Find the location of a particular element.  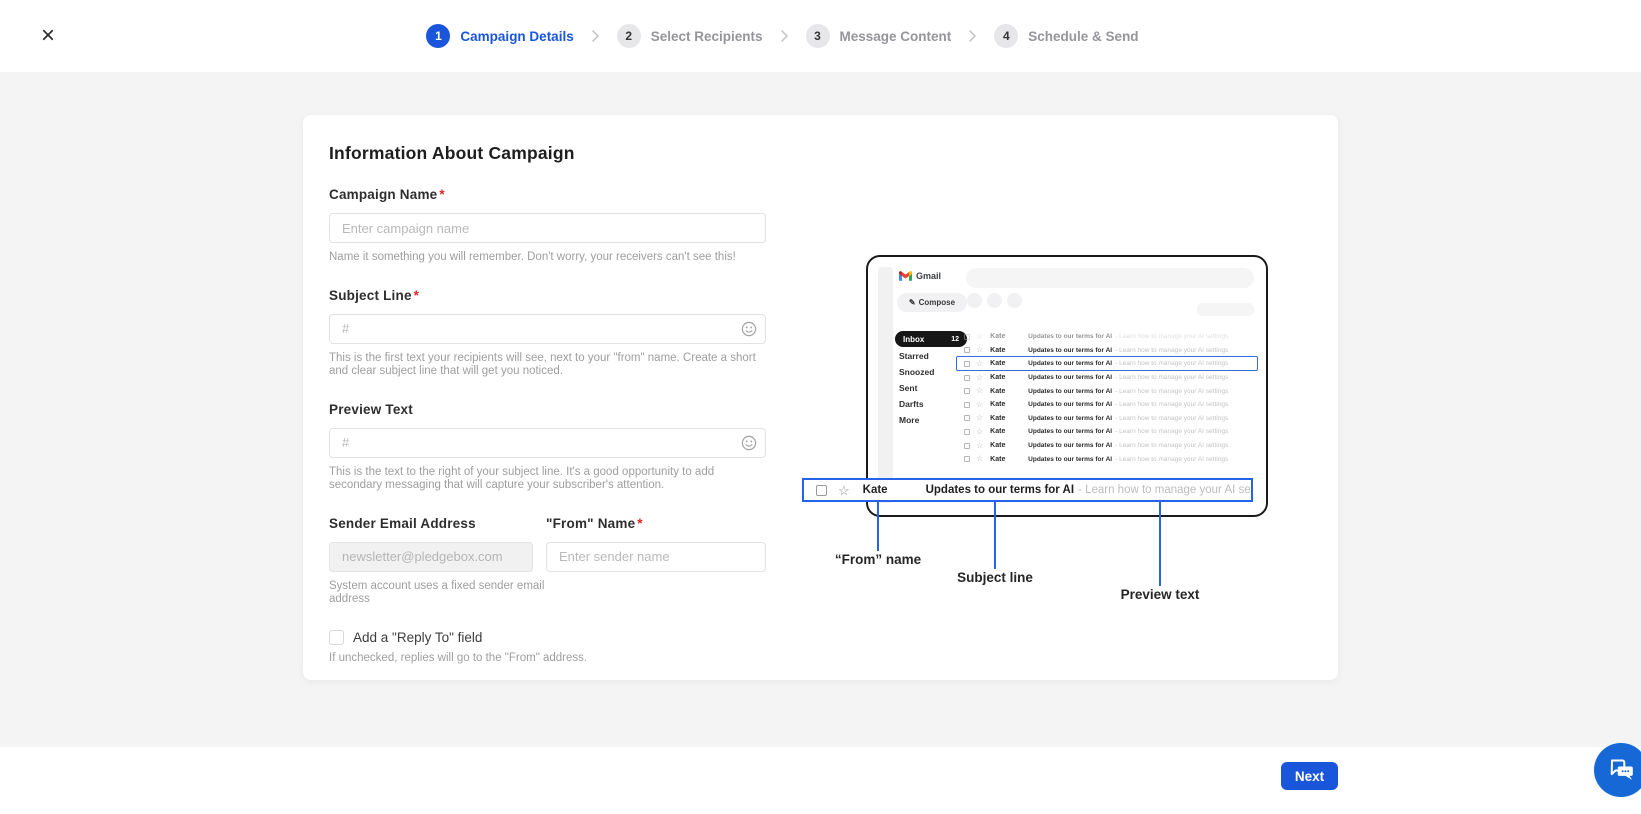

preview-text-input is located at coordinates (547, 442).